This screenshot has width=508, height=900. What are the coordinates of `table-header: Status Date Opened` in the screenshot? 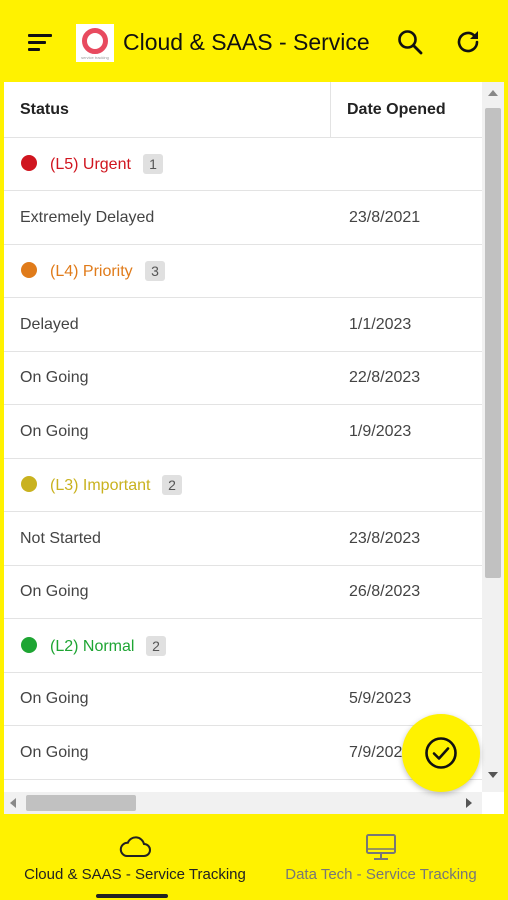 It's located at (243, 110).